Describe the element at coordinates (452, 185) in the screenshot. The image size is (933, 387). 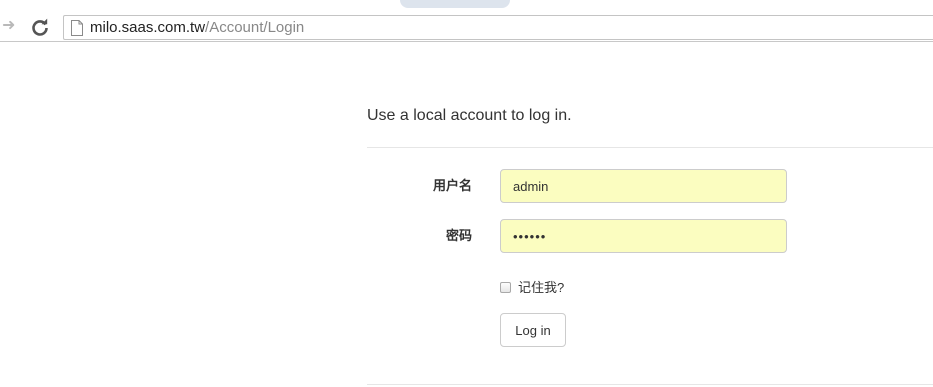
I see `username-label: 用户名` at that location.